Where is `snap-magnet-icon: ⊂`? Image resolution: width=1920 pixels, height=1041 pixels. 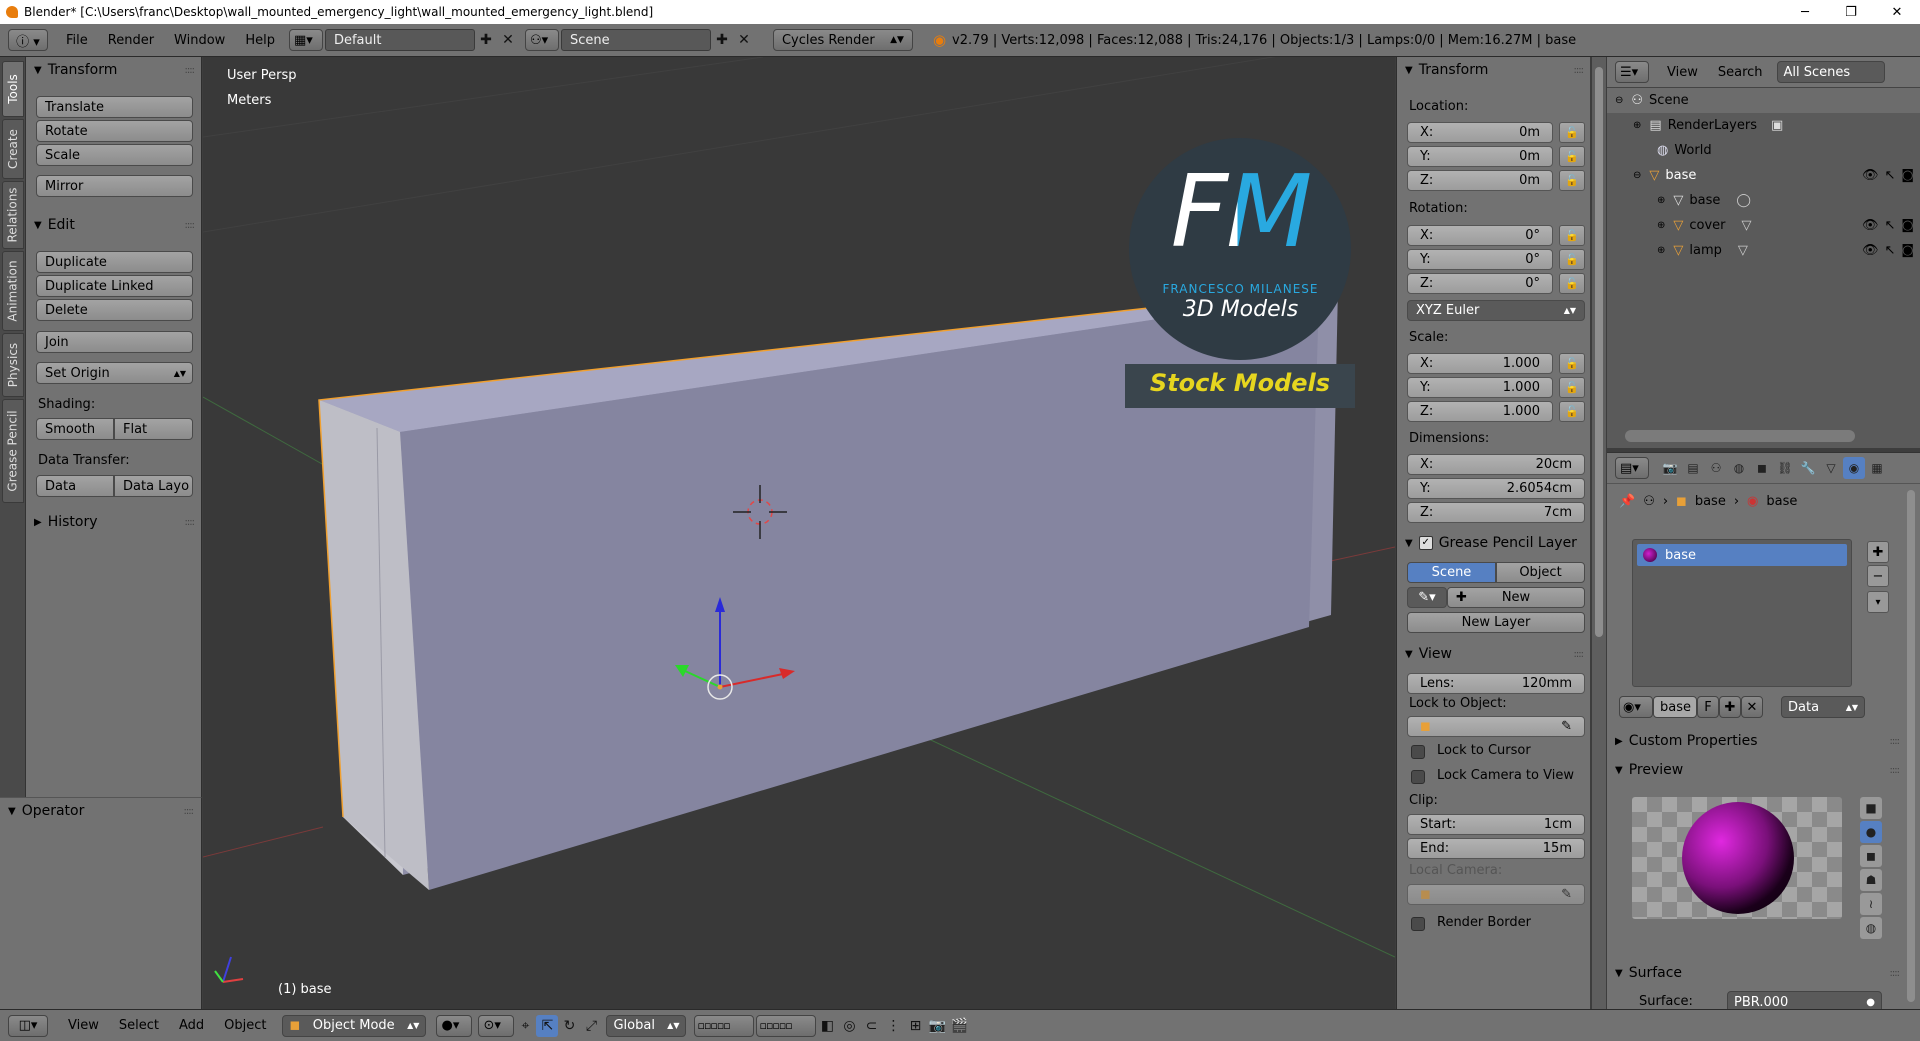 snap-magnet-icon: ⊂ is located at coordinates (871, 1026).